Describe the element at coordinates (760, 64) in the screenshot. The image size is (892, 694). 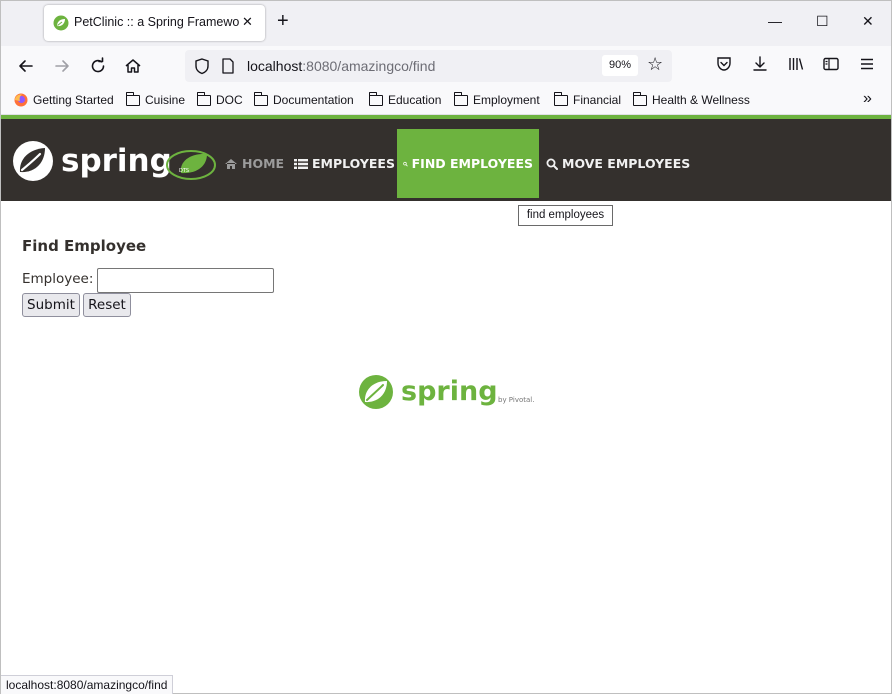
I see `downloads-icon` at that location.